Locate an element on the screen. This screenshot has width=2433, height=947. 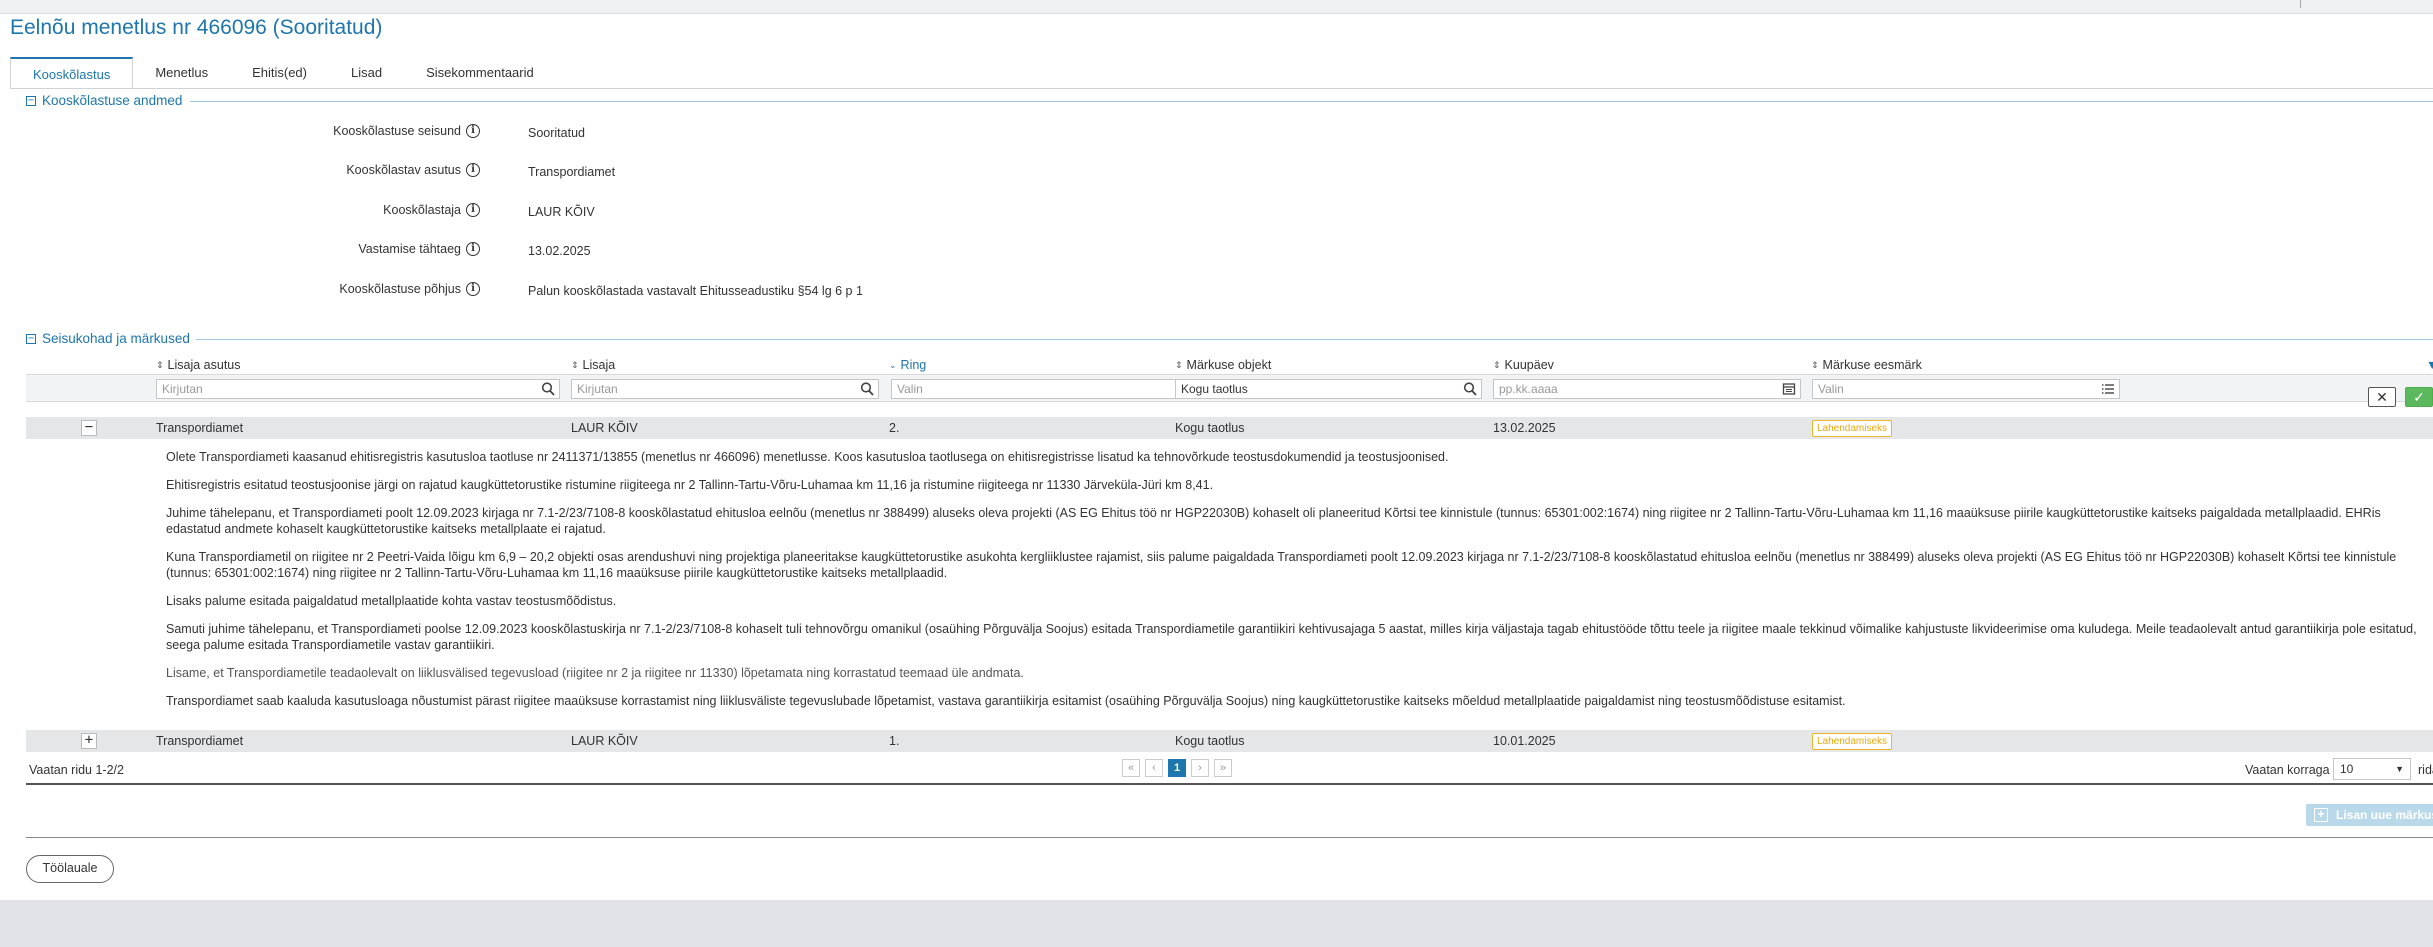
pagination: « ‹ 1 › » is located at coordinates (1177, 768).